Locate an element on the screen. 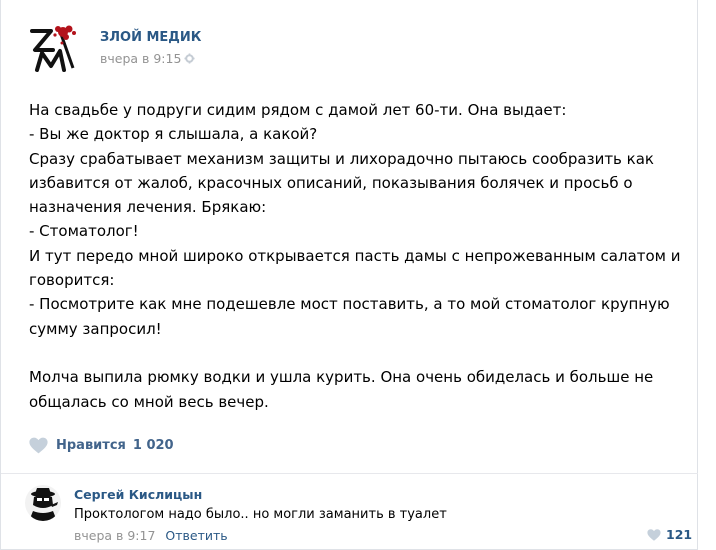 The height and width of the screenshot is (550, 716). comment-like-button: 121 is located at coordinates (669, 534).